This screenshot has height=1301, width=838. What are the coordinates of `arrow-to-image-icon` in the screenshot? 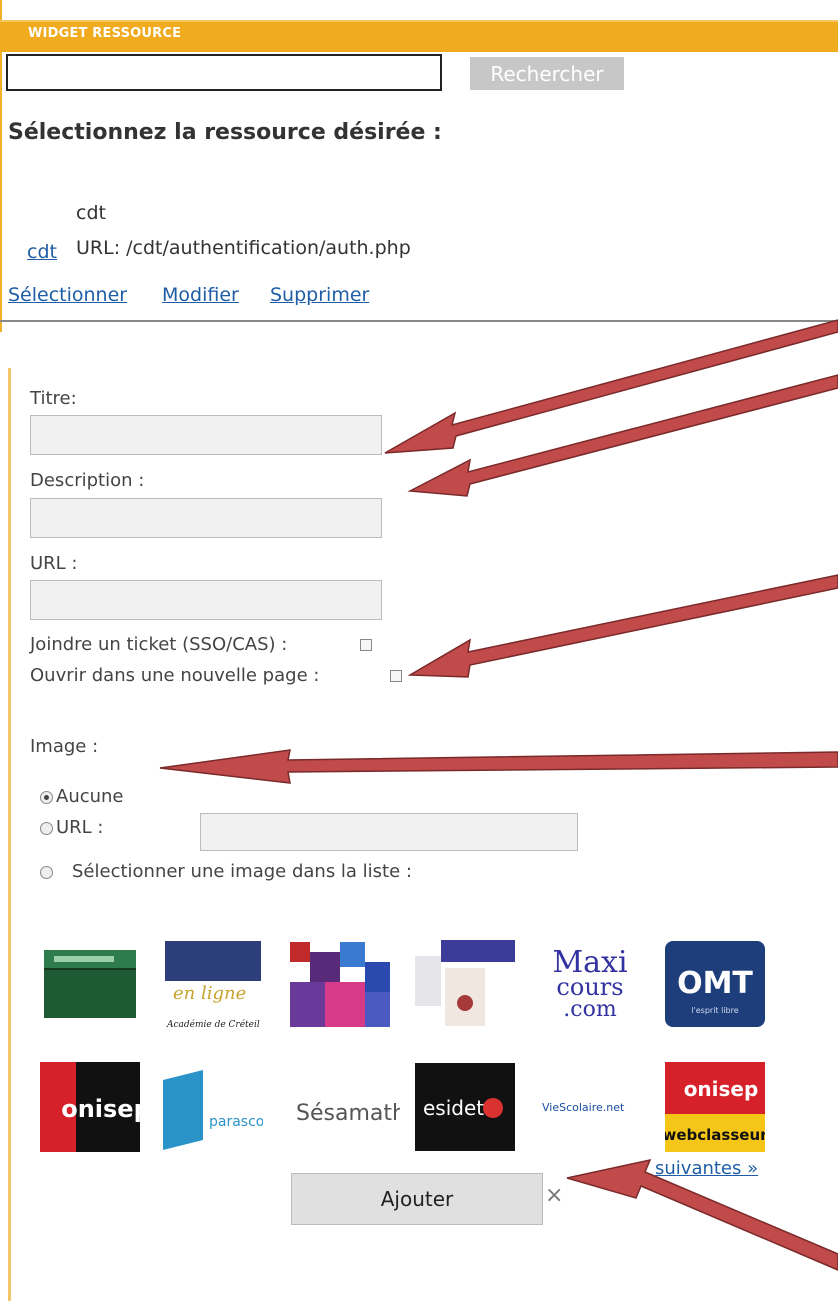 It's located at (498, 766).